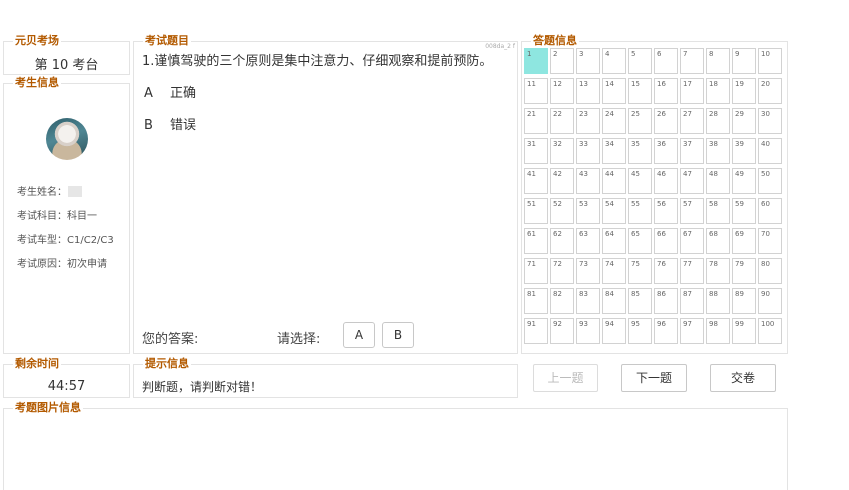 This screenshot has width=849, height=490. I want to click on answer-cell-53: 53, so click(588, 211).